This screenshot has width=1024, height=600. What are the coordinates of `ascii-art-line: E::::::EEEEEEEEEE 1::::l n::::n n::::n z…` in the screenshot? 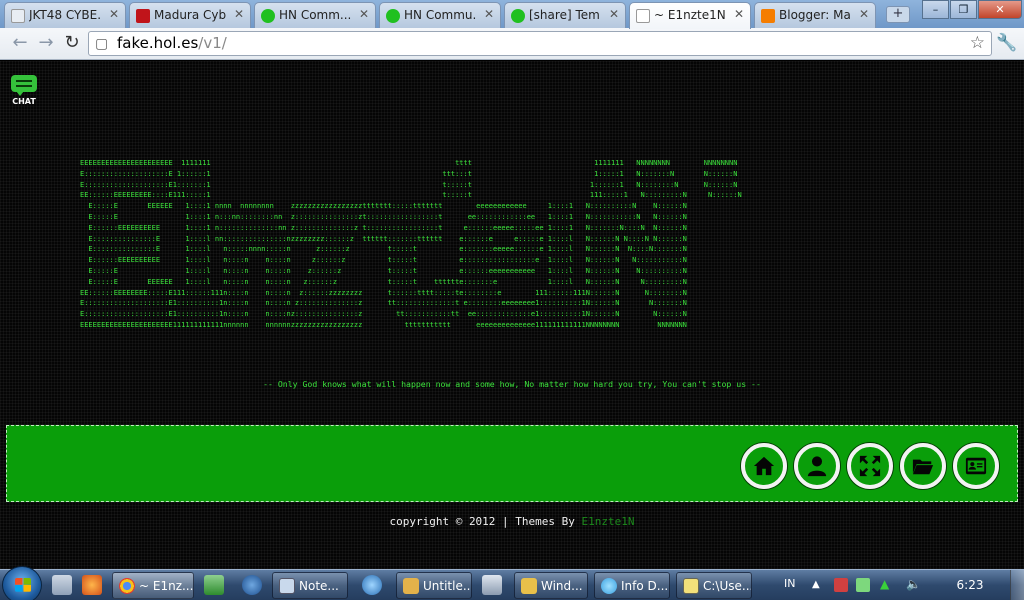 It's located at (383, 260).